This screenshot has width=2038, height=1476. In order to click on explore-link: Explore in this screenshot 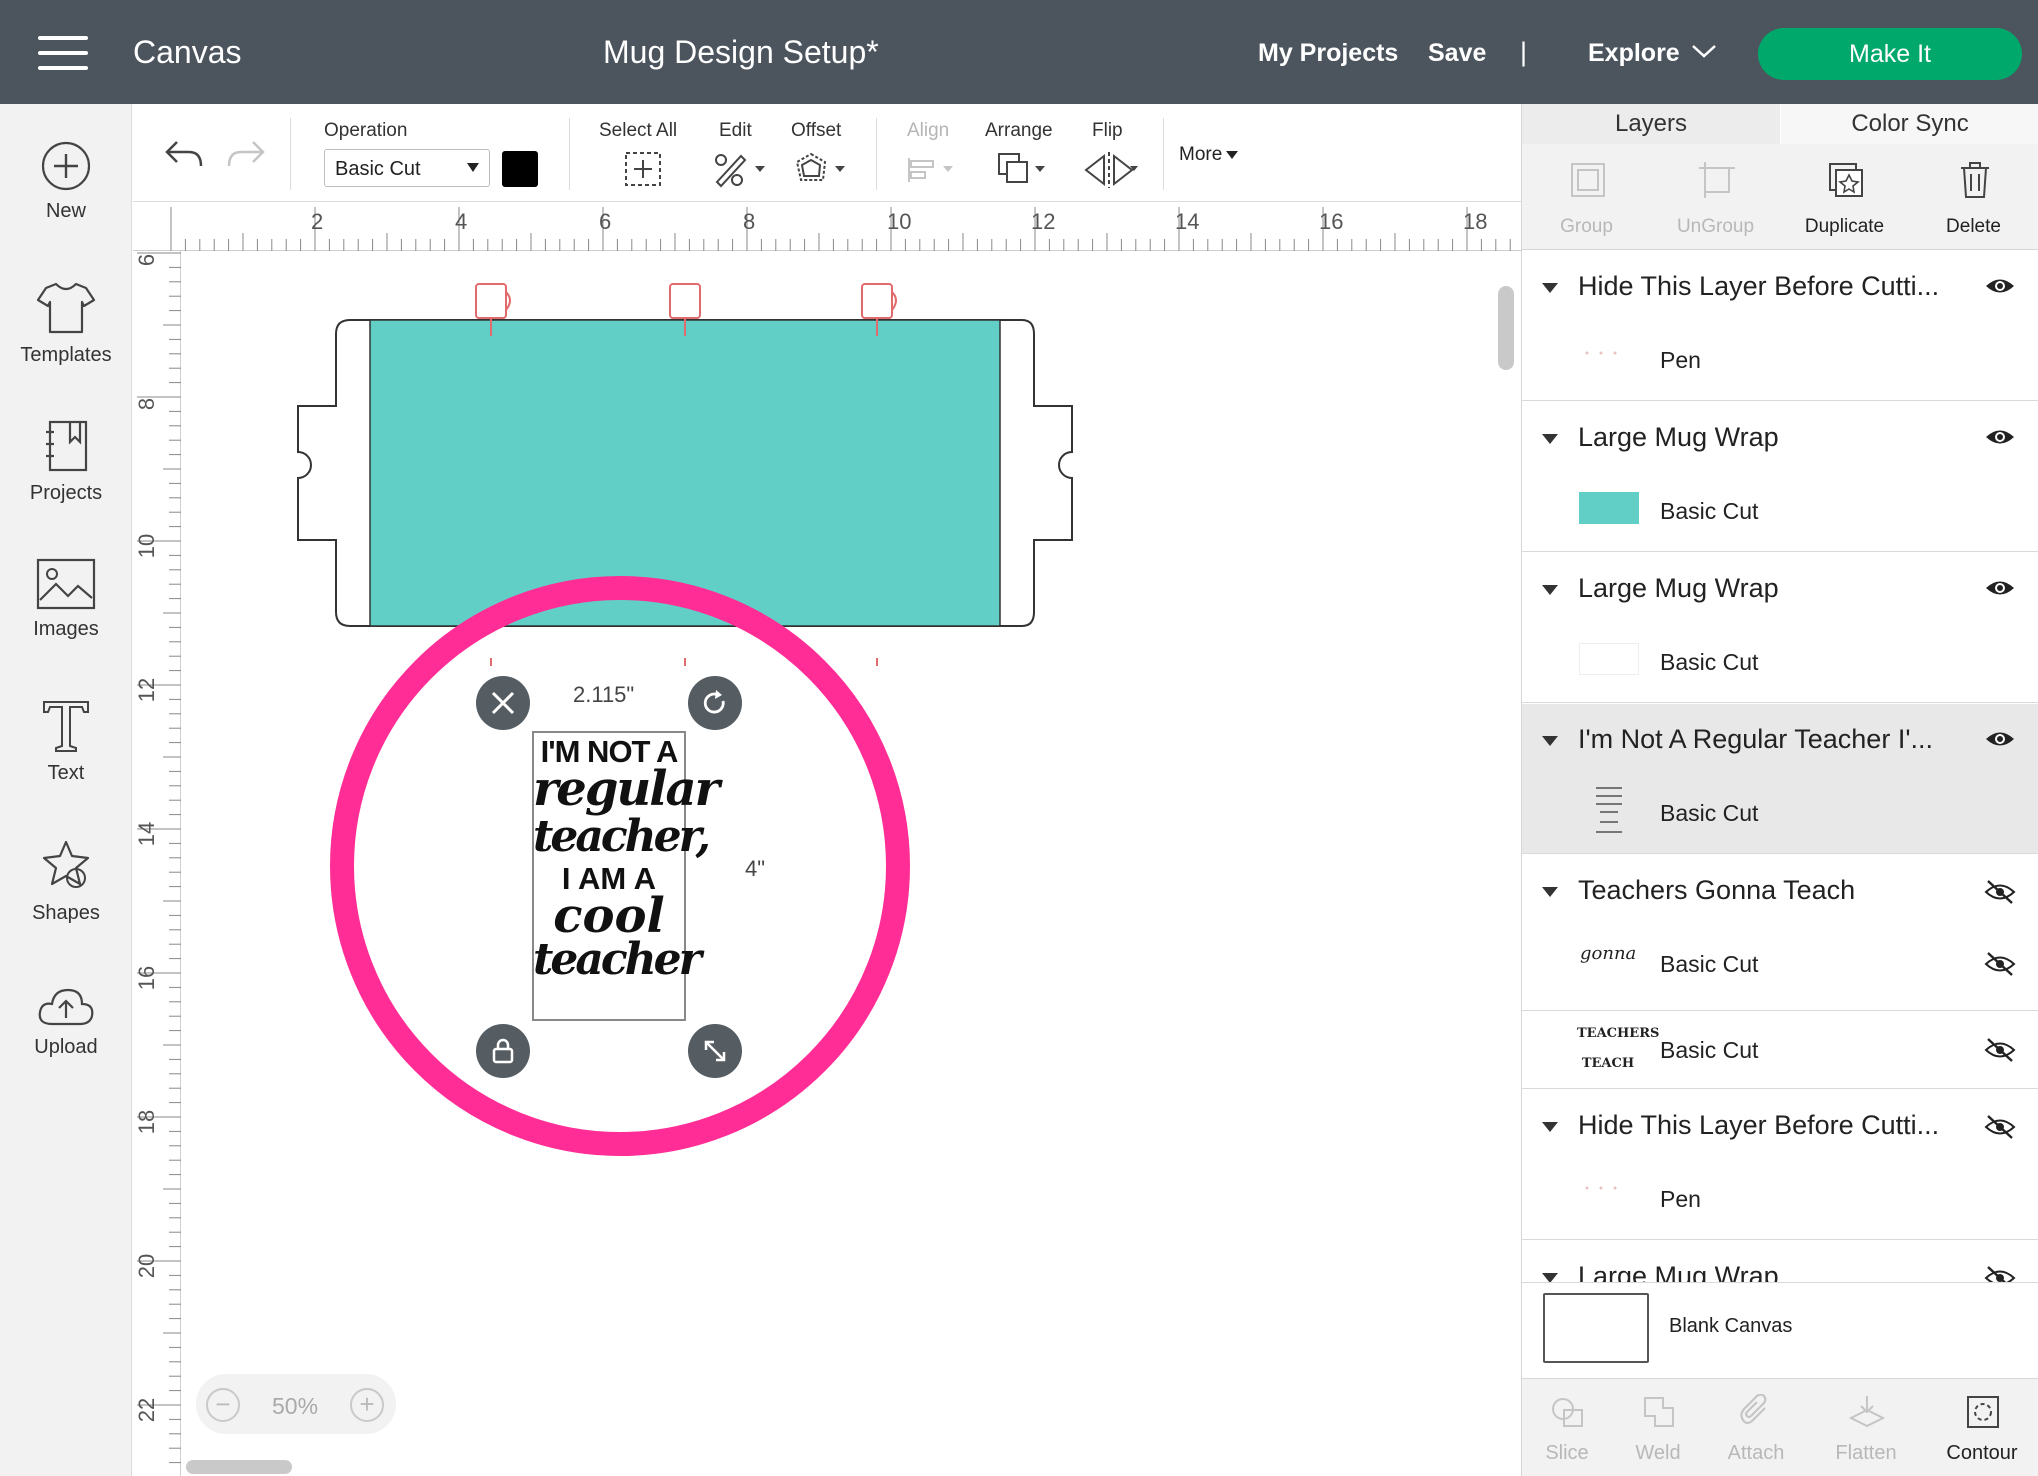, I will do `click(1634, 53)`.